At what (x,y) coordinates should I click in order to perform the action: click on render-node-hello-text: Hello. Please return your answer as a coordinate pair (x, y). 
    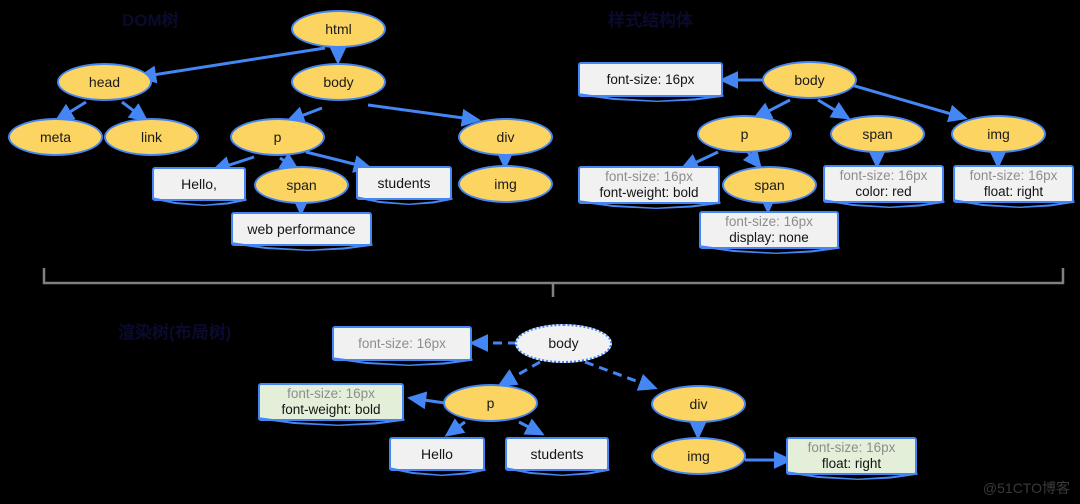
    Looking at the image, I should click on (437, 454).